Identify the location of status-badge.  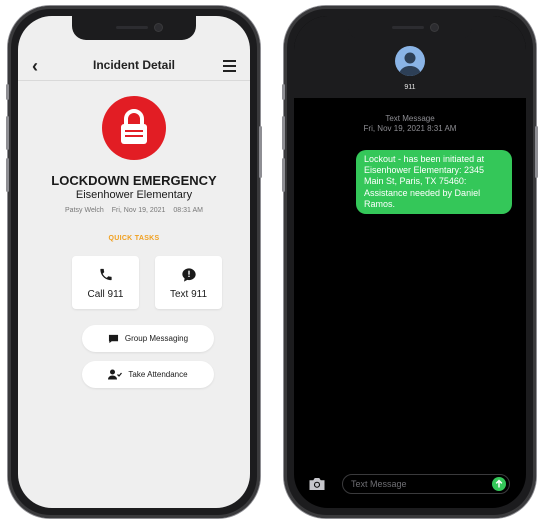
(134, 128).